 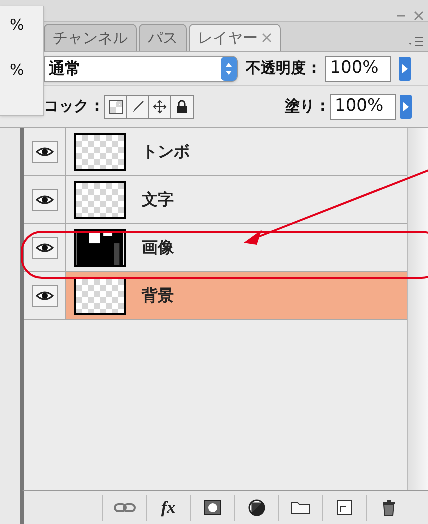 What do you see at coordinates (168, 507) in the screenshot?
I see `effects-button: fx` at bounding box center [168, 507].